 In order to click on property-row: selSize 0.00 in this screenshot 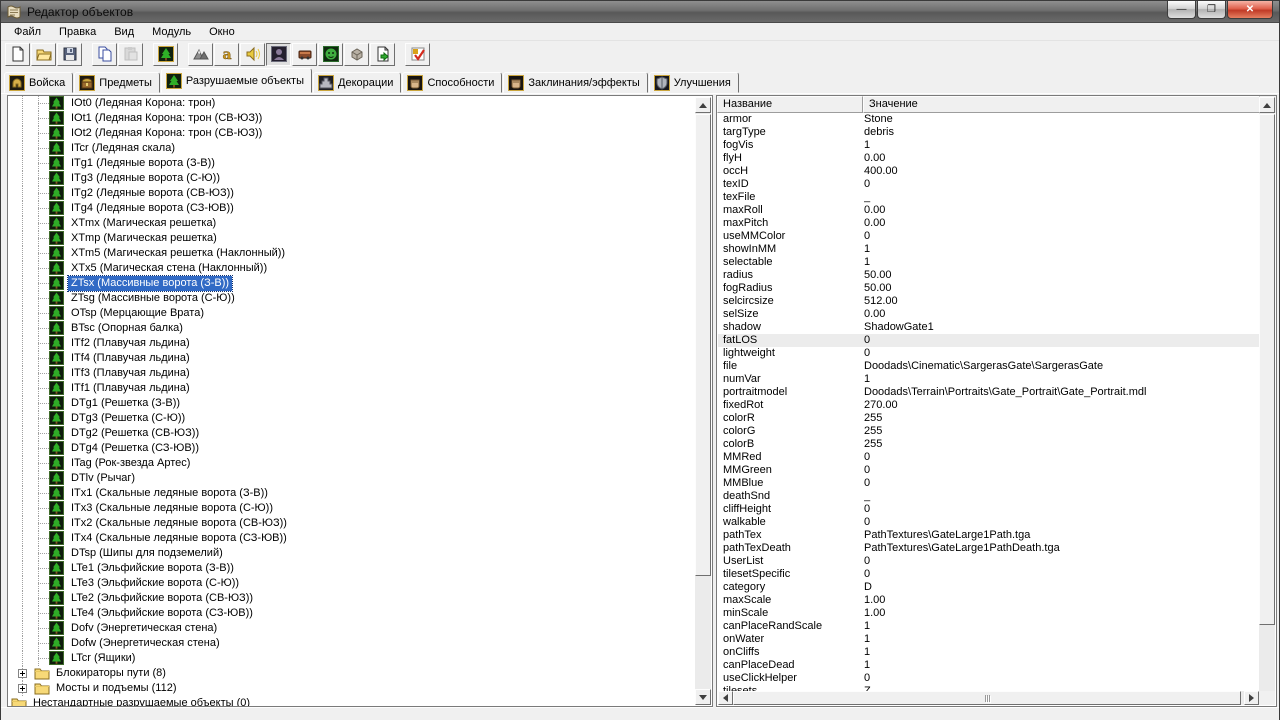, I will do `click(988, 314)`.